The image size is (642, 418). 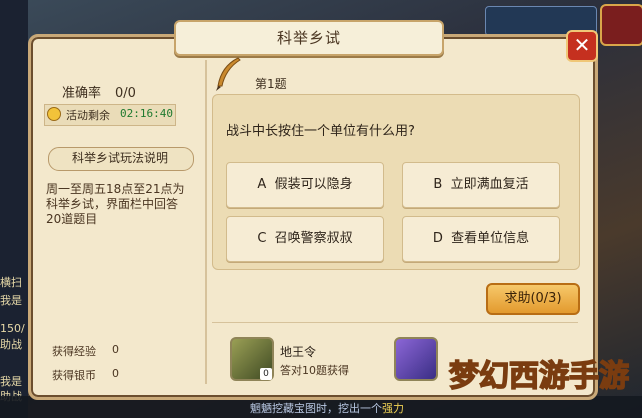 What do you see at coordinates (320, 131) in the screenshot?
I see `question-text: 战斗中长按住一个单位有什么用?` at bounding box center [320, 131].